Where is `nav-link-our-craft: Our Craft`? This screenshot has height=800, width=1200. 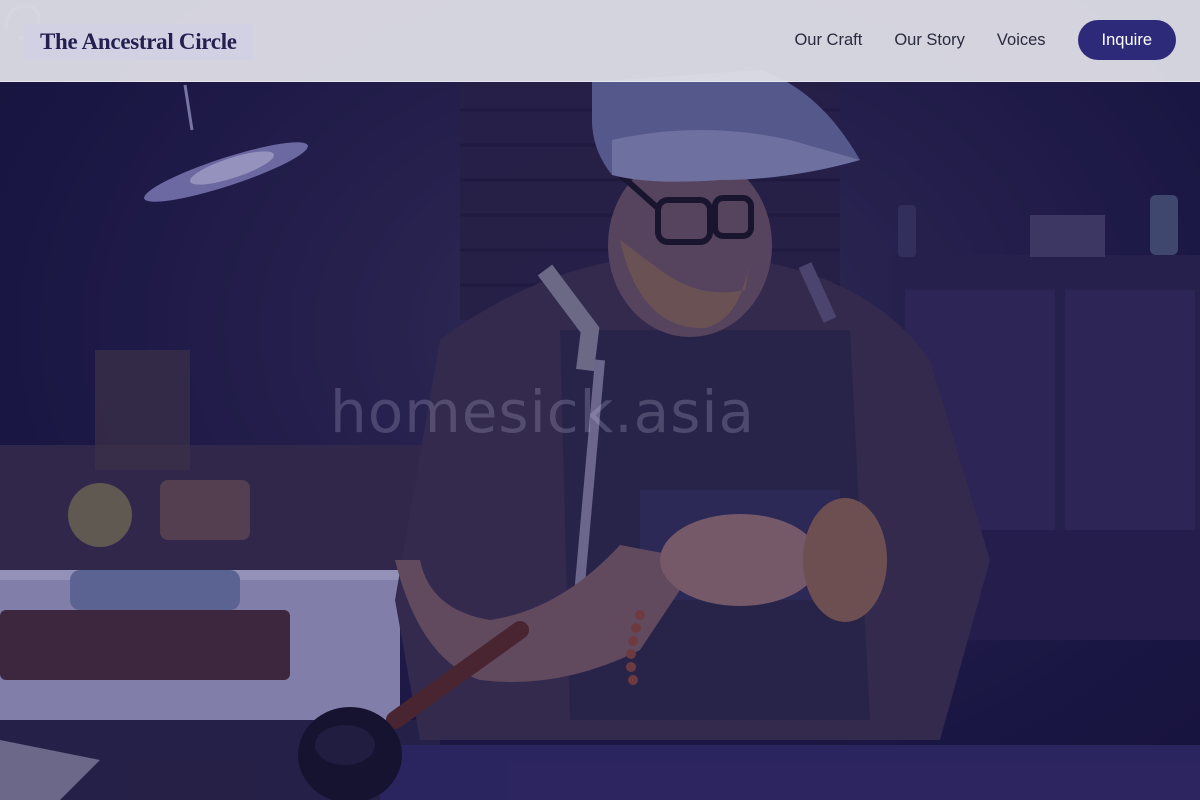
nav-link-our-craft: Our Craft is located at coordinates (828, 40).